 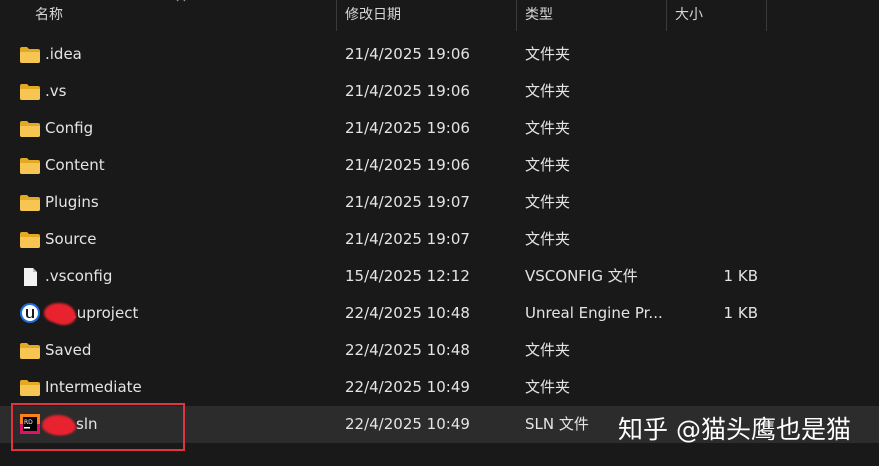 What do you see at coordinates (734, 429) in the screenshot?
I see `watermark: 知乎 @猫头鹰也是猫` at bounding box center [734, 429].